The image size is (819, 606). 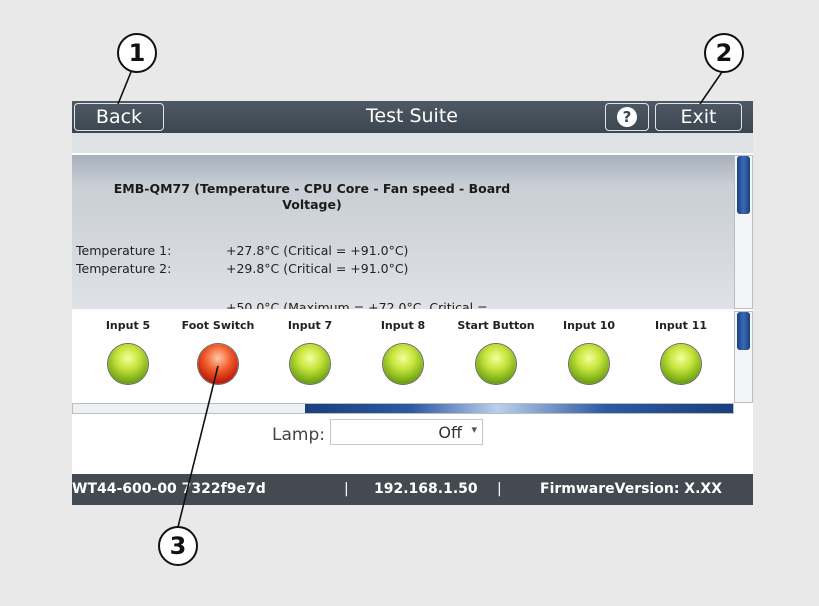 What do you see at coordinates (137, 53) in the screenshot?
I see `callout-marker: 1` at bounding box center [137, 53].